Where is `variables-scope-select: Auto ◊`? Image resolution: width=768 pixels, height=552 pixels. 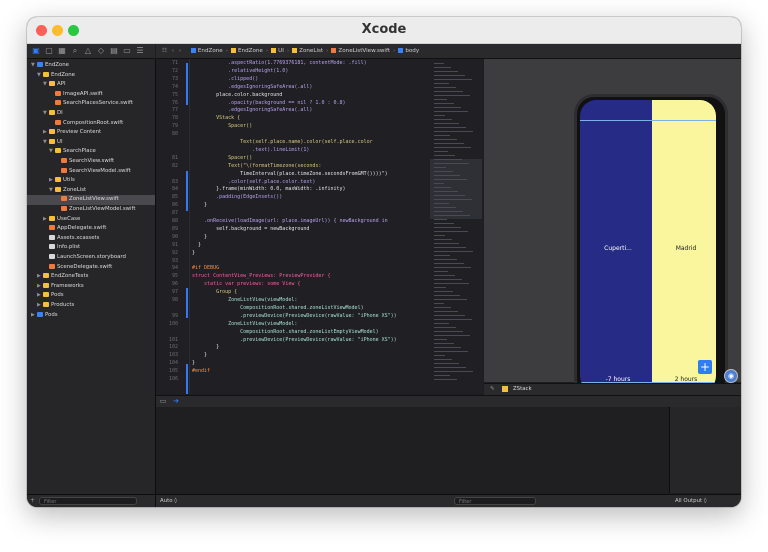 variables-scope-select: Auto ◊ is located at coordinates (168, 501).